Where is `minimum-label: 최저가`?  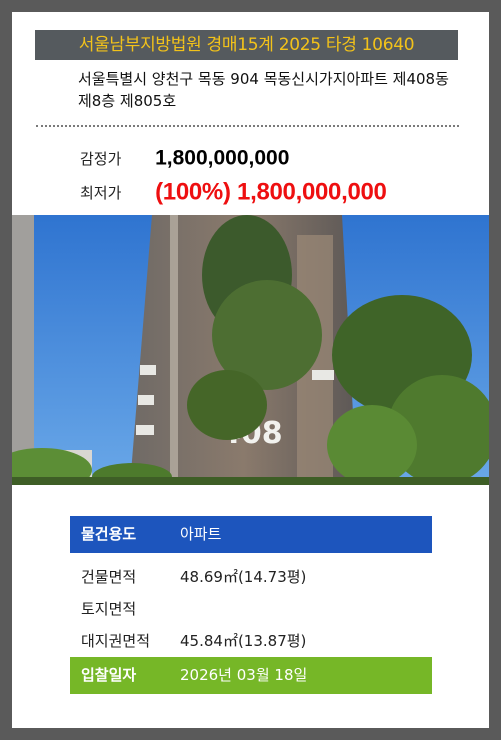
minimum-label: 최저가 is located at coordinates (101, 192).